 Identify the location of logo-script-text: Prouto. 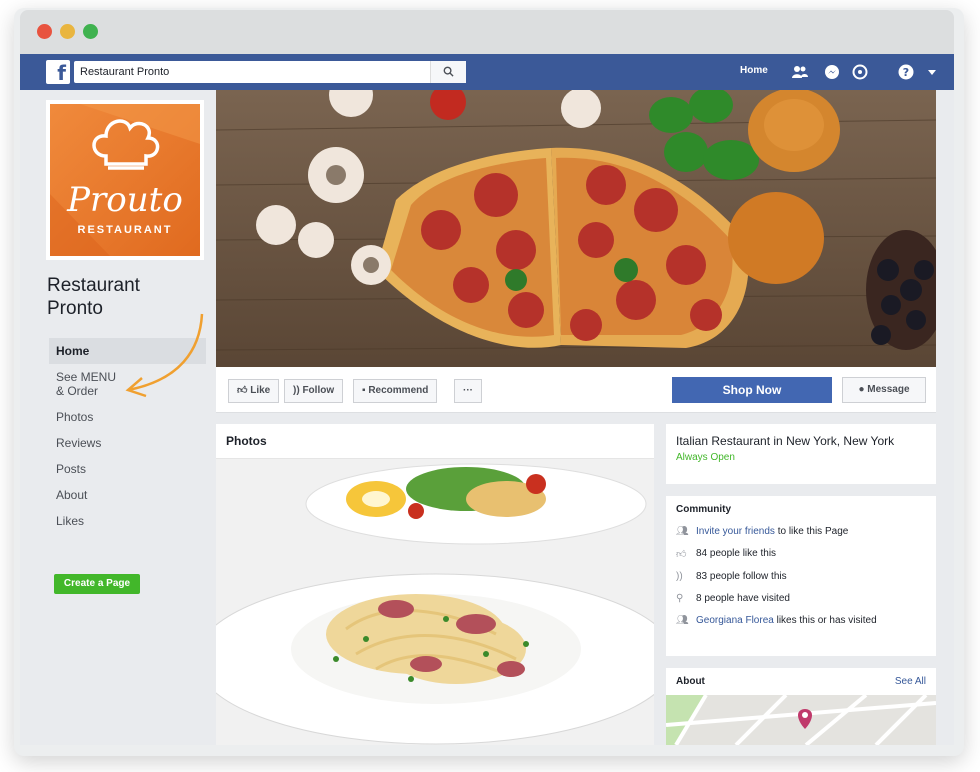
(125, 200).